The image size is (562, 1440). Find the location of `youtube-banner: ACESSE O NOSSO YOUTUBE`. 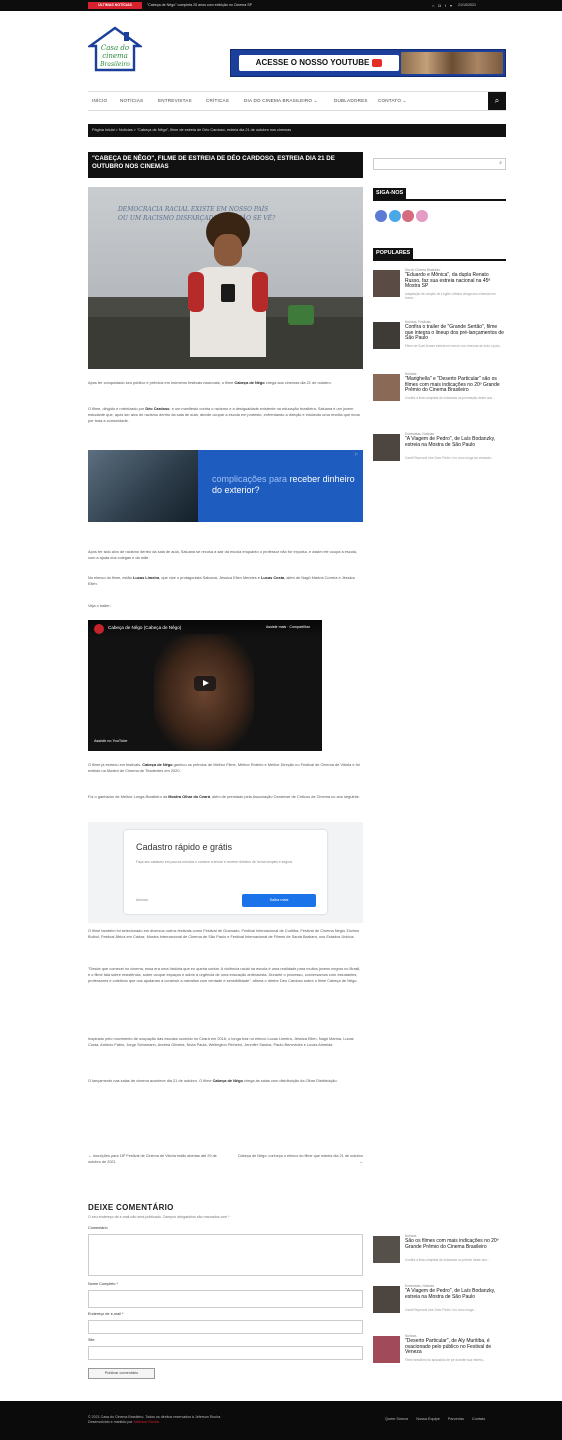

youtube-banner: ACESSE O NOSSO YOUTUBE is located at coordinates (368, 63).